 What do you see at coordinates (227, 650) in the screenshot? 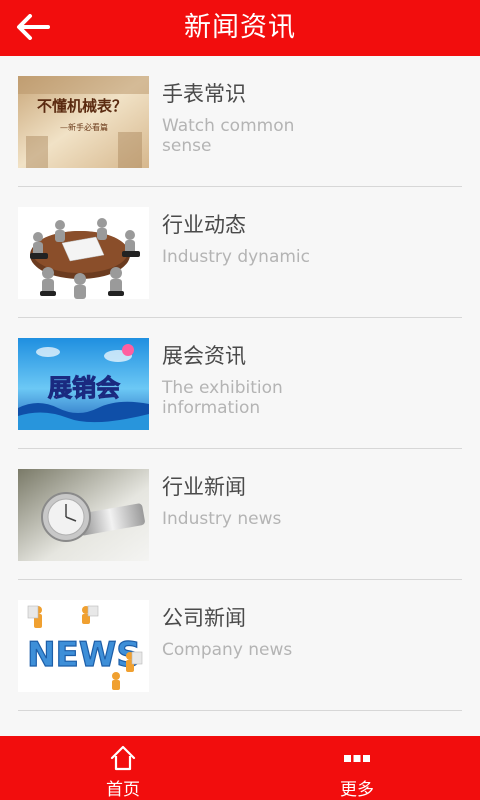
I see `item-subtitle: Company news` at bounding box center [227, 650].